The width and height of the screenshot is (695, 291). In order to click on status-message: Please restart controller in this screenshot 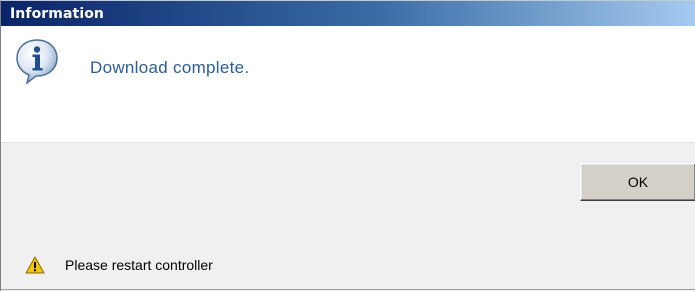, I will do `click(139, 265)`.